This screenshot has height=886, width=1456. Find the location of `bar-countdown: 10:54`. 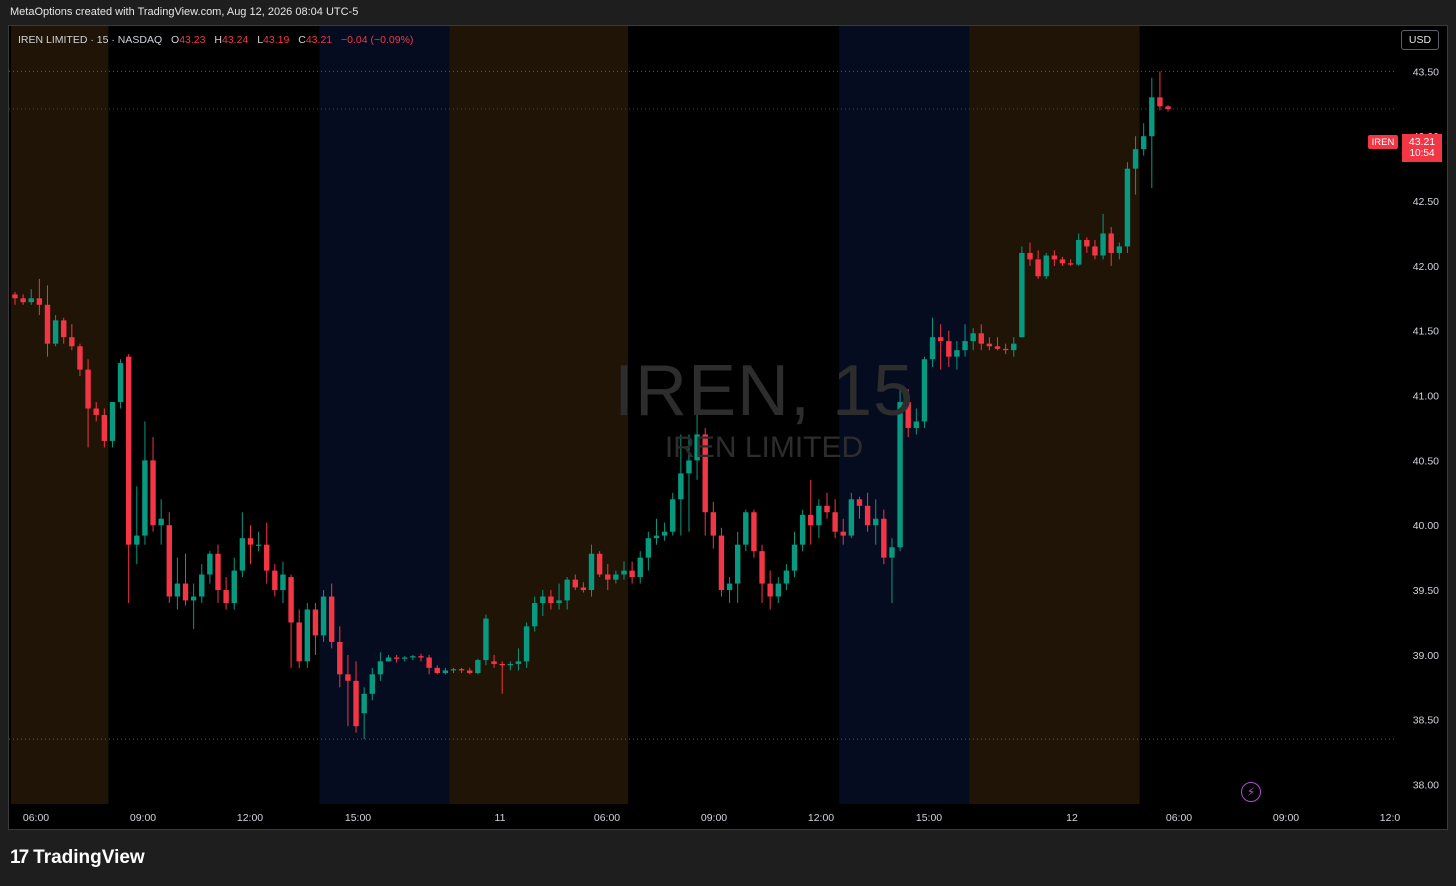

bar-countdown: 10:54 is located at coordinates (1422, 153).